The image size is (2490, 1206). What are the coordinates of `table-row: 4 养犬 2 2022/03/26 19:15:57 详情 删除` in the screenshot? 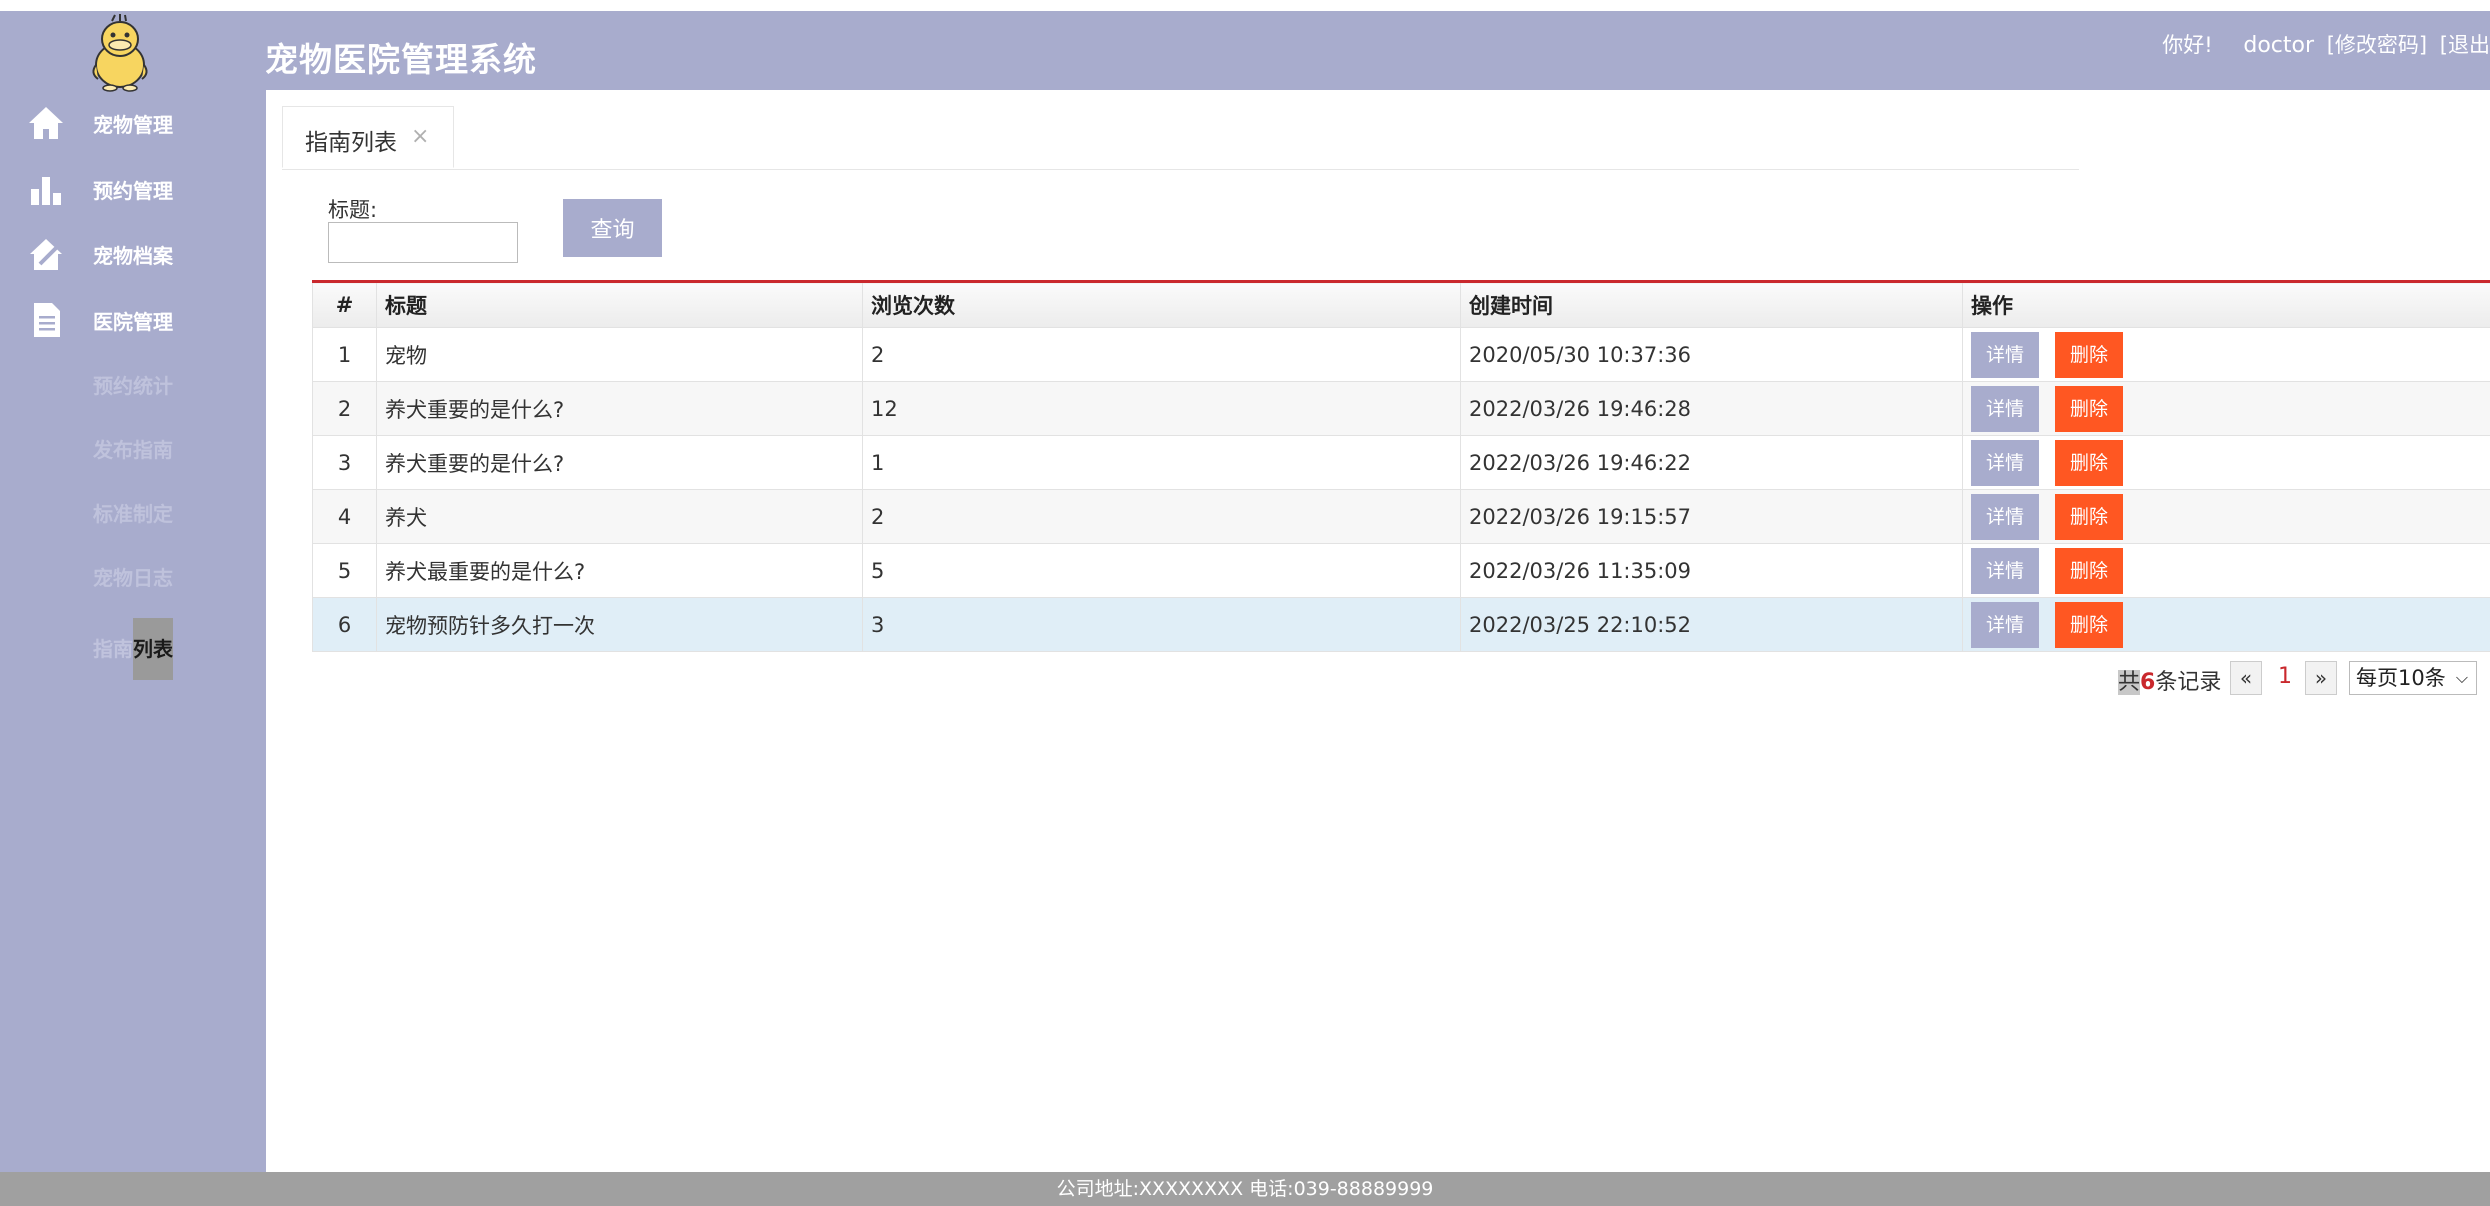 It's located at (1401, 516).